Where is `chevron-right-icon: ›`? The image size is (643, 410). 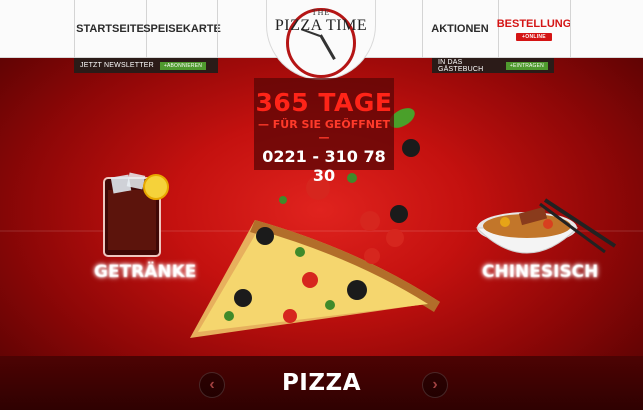 chevron-right-icon: › is located at coordinates (435, 384).